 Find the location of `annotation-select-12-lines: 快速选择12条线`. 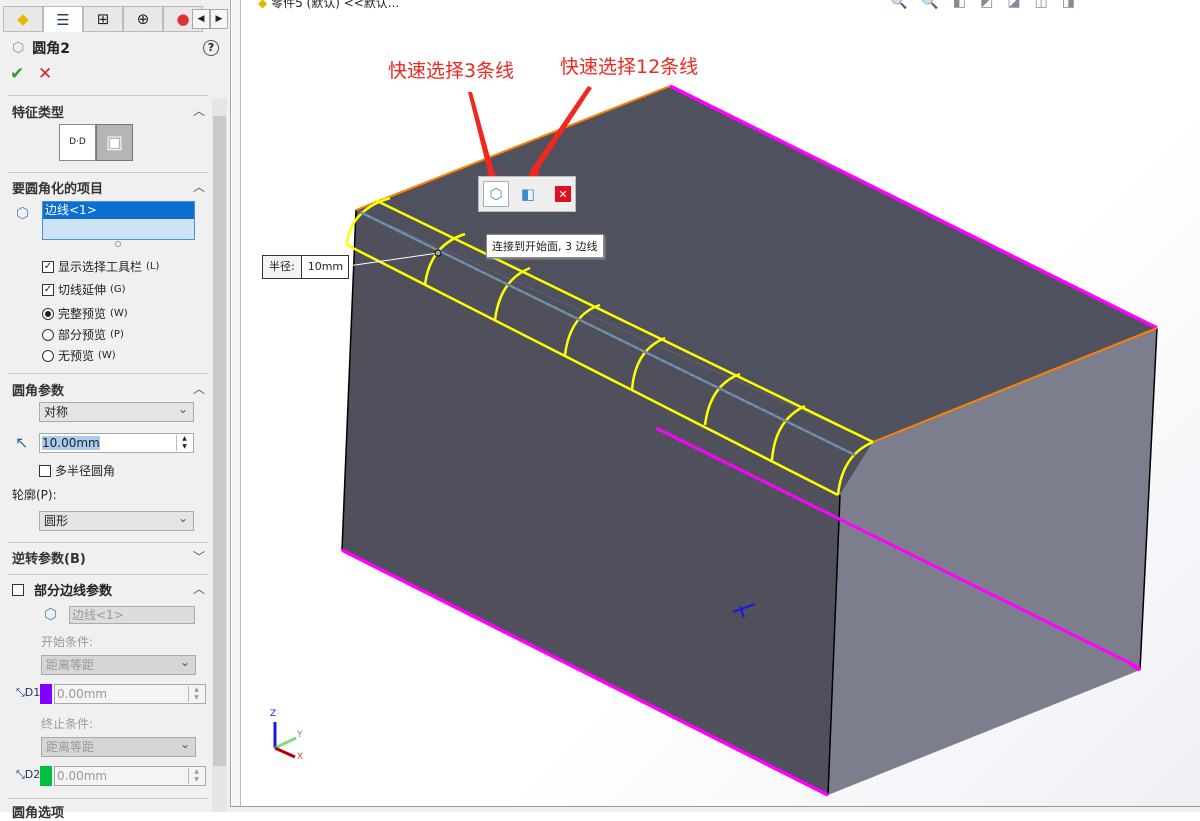

annotation-select-12-lines: 快速选择12条线 is located at coordinates (629, 67).